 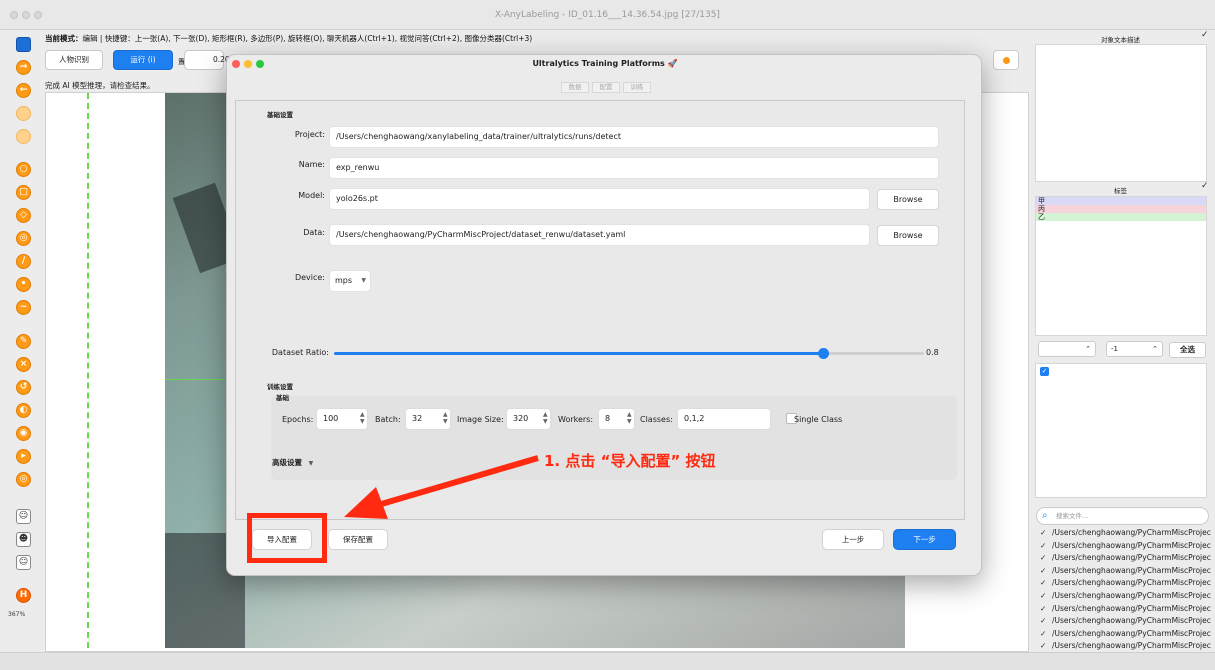 What do you see at coordinates (874, 353) in the screenshot?
I see `dataset-ratio-track` at bounding box center [874, 353].